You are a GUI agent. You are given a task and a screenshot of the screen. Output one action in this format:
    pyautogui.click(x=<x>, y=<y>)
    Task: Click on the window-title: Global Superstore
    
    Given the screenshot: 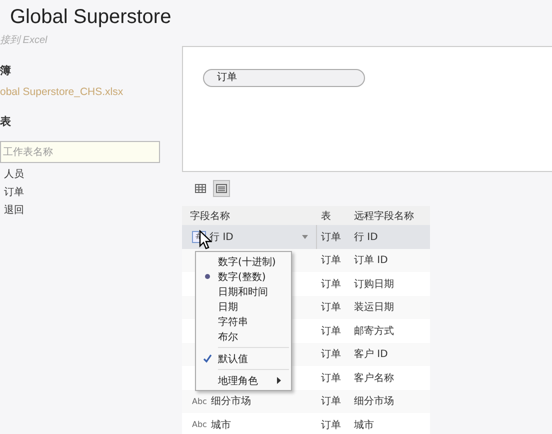 What is the action you would take?
    pyautogui.click(x=90, y=17)
    